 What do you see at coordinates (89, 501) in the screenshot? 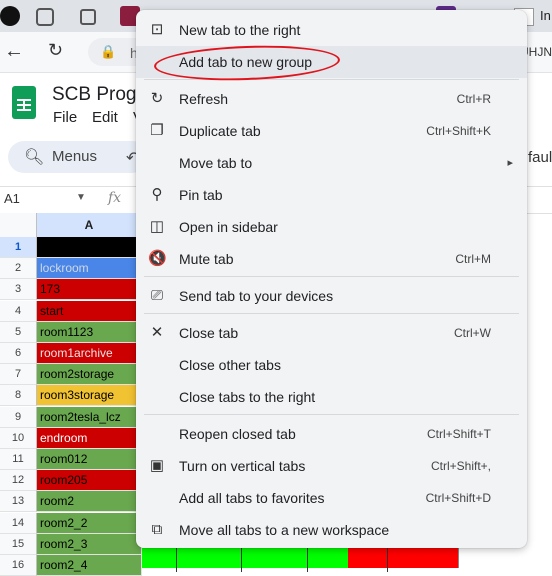
I see `cell-a13: room2` at bounding box center [89, 501].